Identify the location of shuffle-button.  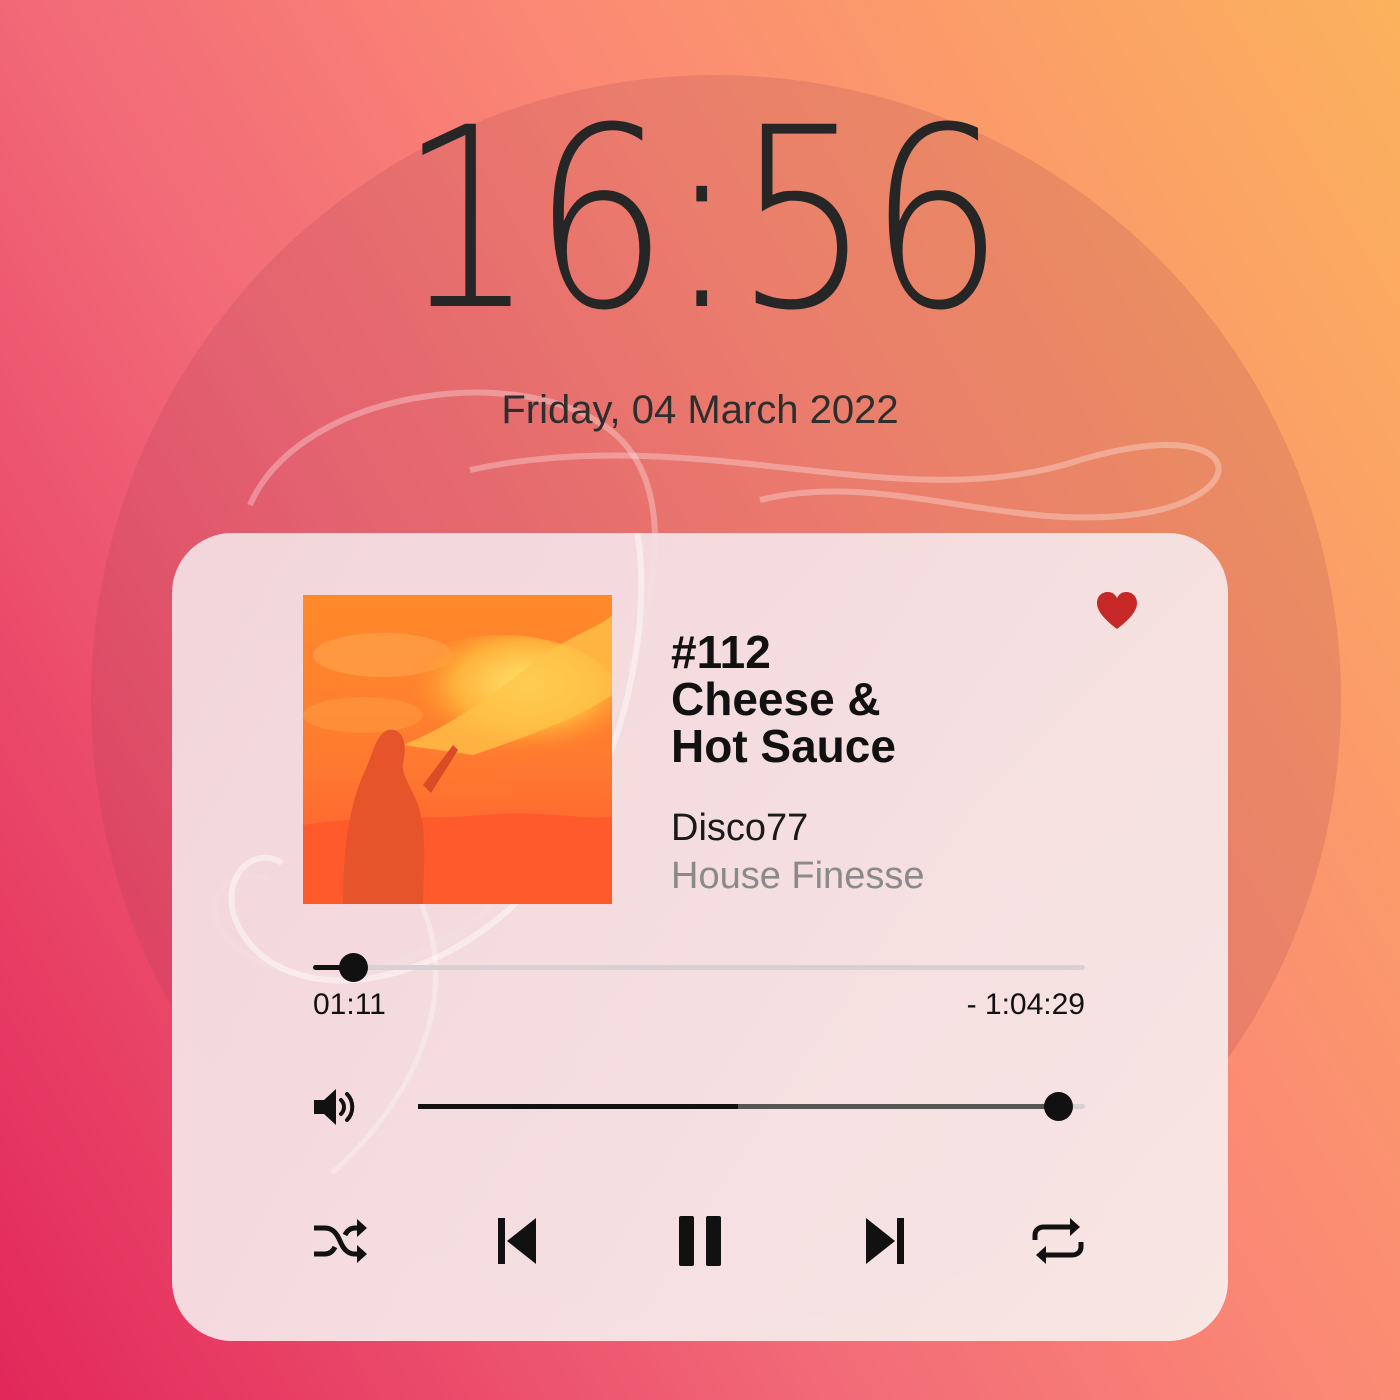
(340, 1241).